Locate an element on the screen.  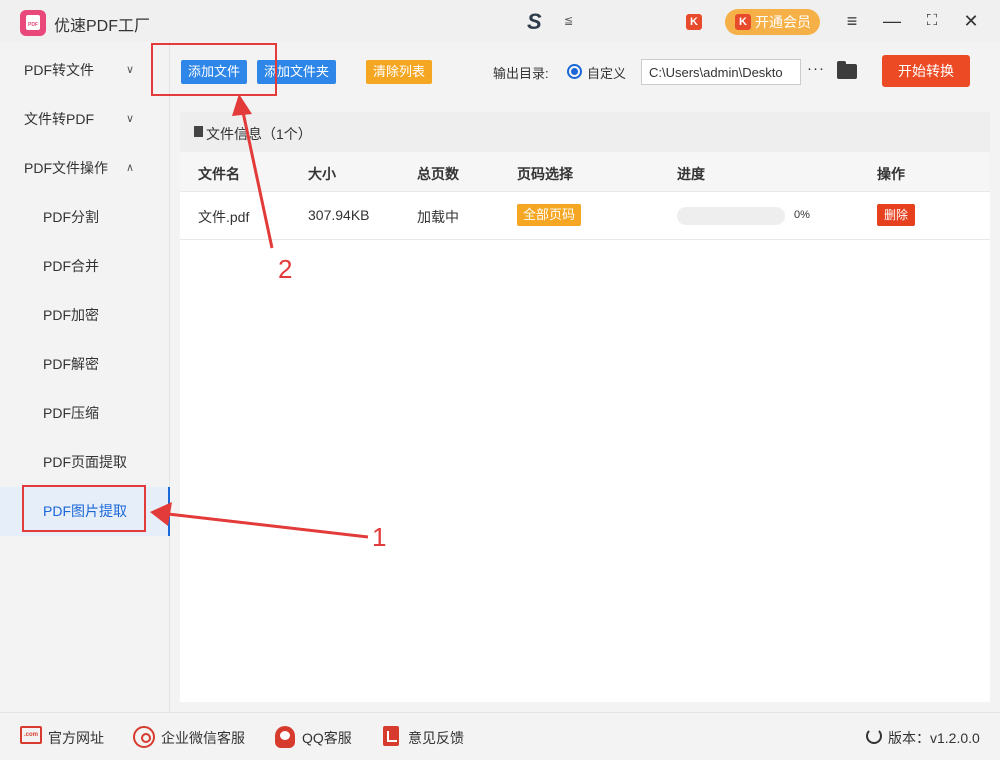
document-icon is located at coordinates (198, 131).